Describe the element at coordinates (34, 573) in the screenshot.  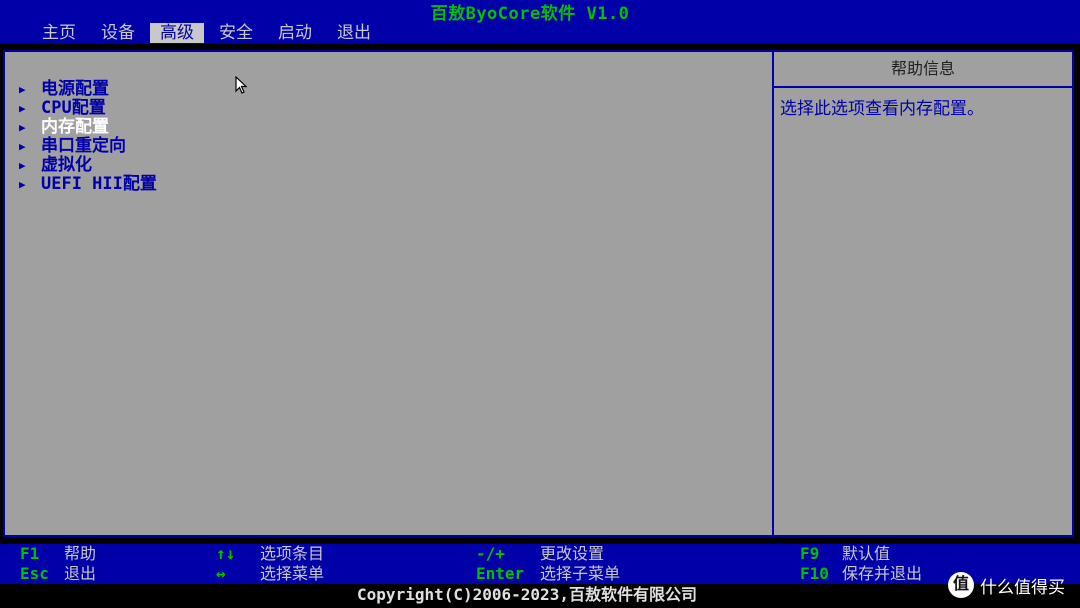
I see `key-label: Esc` at that location.